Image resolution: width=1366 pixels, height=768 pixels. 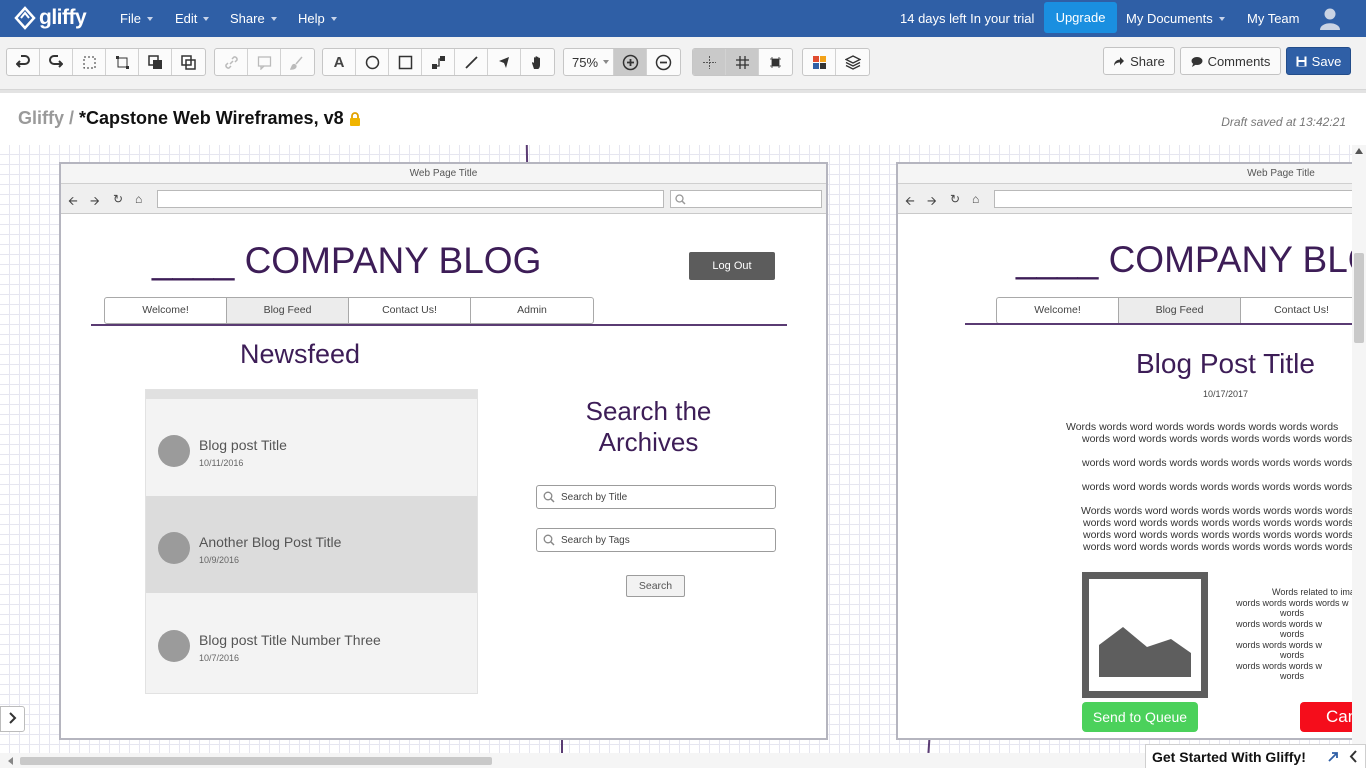 What do you see at coordinates (311, 642) in the screenshot?
I see `list-item: Blog post Title Number Three 10/7/2016` at bounding box center [311, 642].